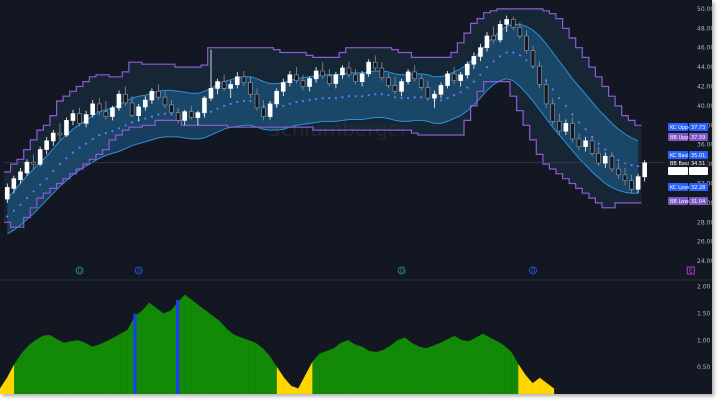 The height and width of the screenshot is (400, 718). I want to click on price-tick-label: 40.00, so click(704, 106).